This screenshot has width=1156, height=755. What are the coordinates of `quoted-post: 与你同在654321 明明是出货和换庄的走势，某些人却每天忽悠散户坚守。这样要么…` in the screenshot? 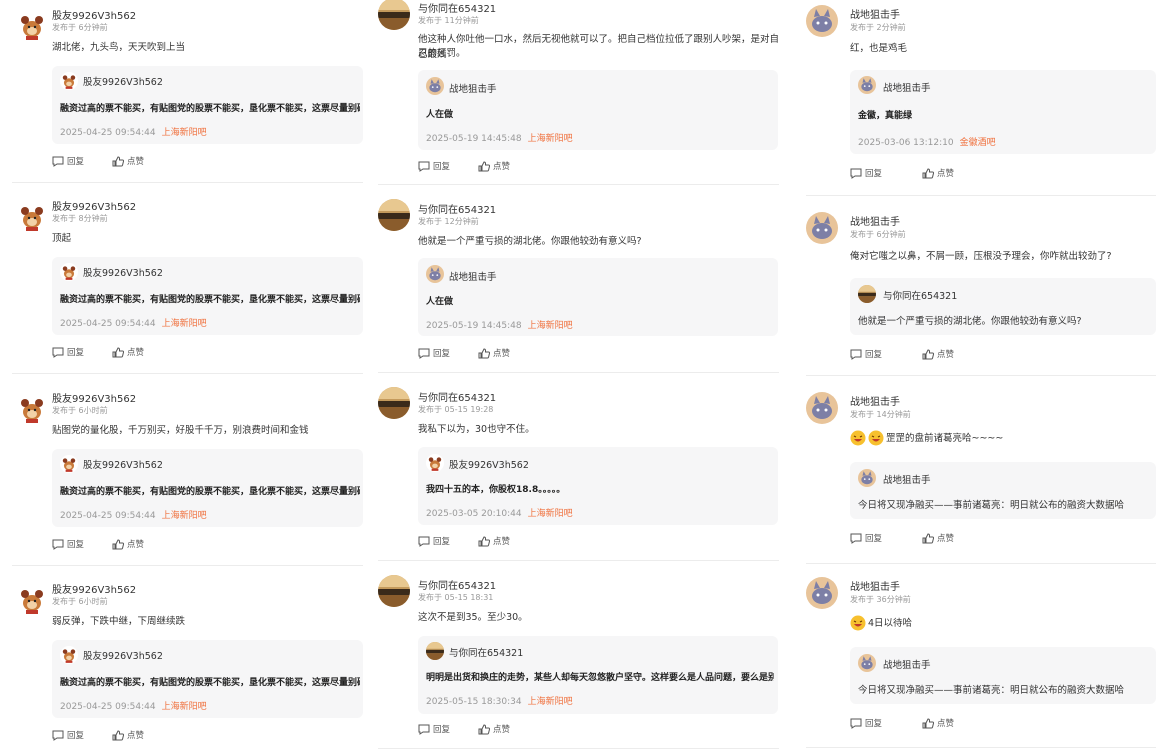 It's located at (598, 675).